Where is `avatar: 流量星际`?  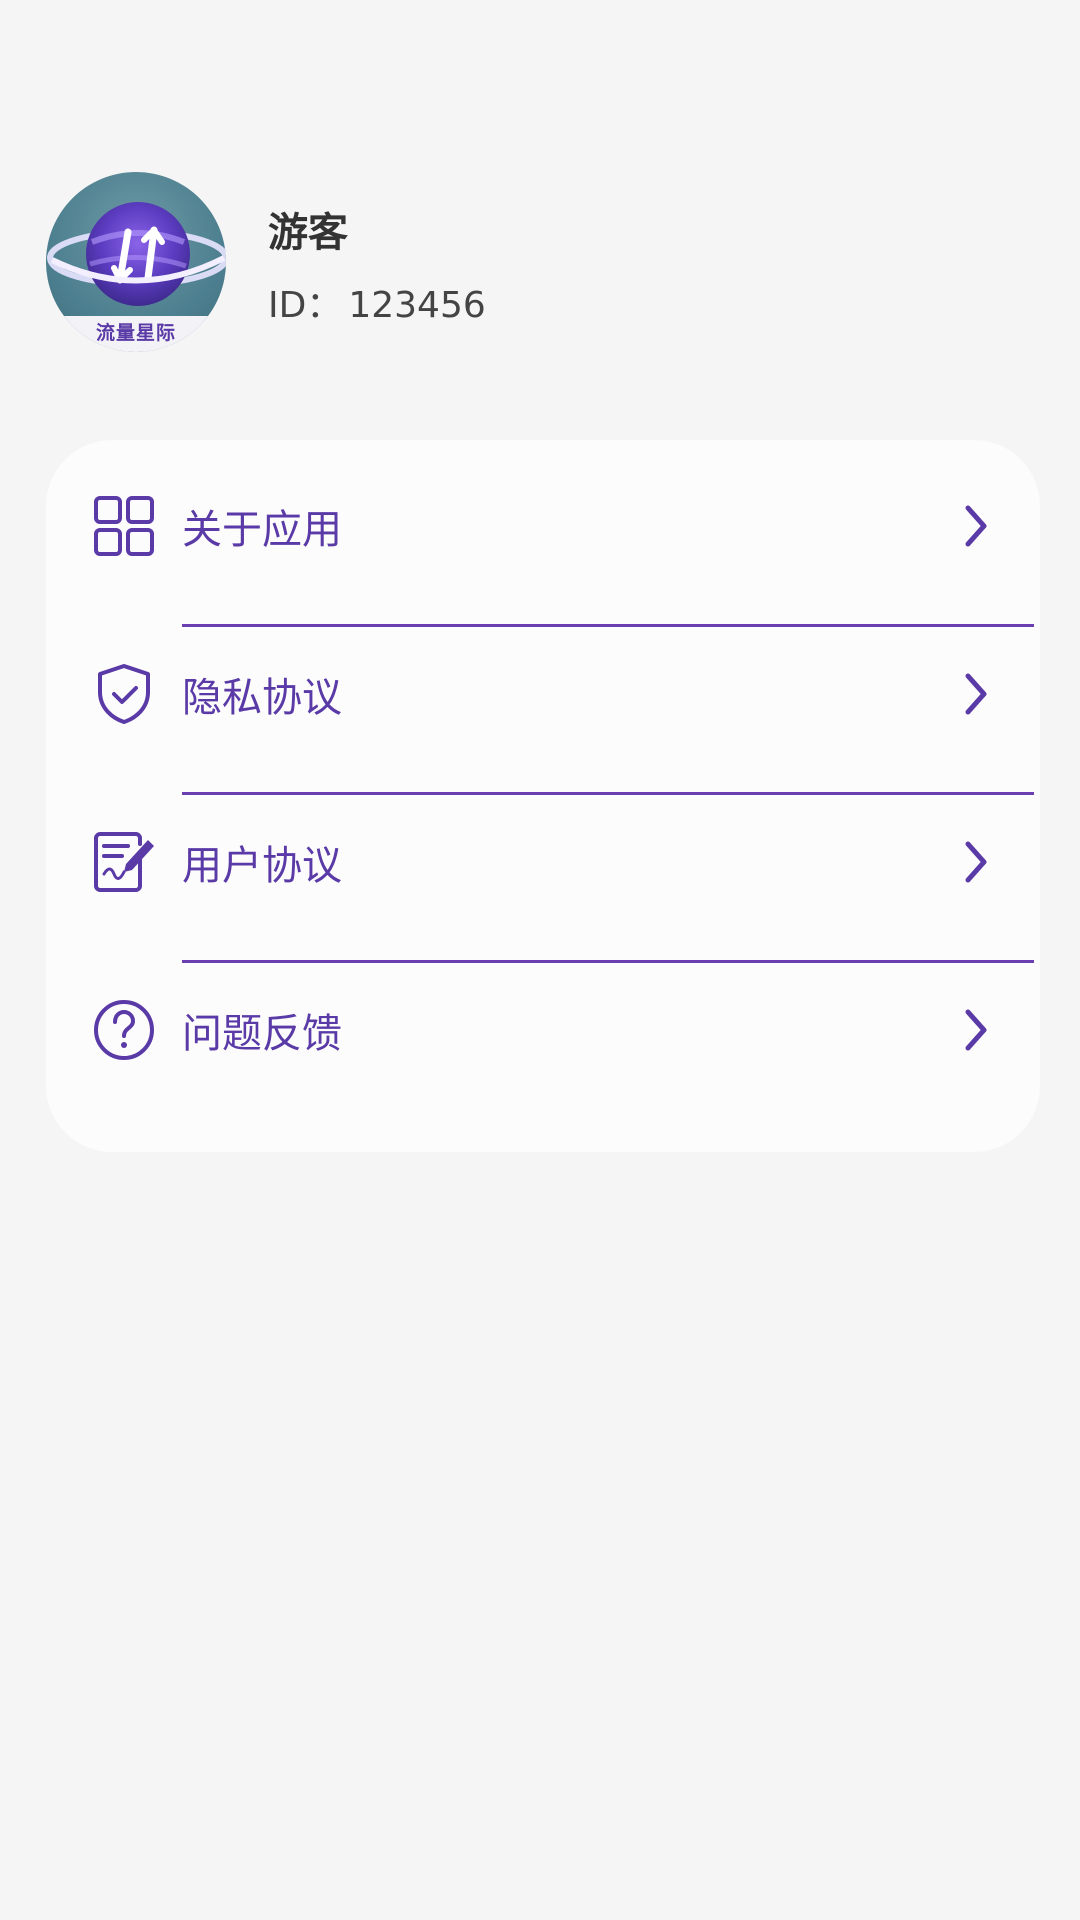
avatar: 流量星际 is located at coordinates (136, 262).